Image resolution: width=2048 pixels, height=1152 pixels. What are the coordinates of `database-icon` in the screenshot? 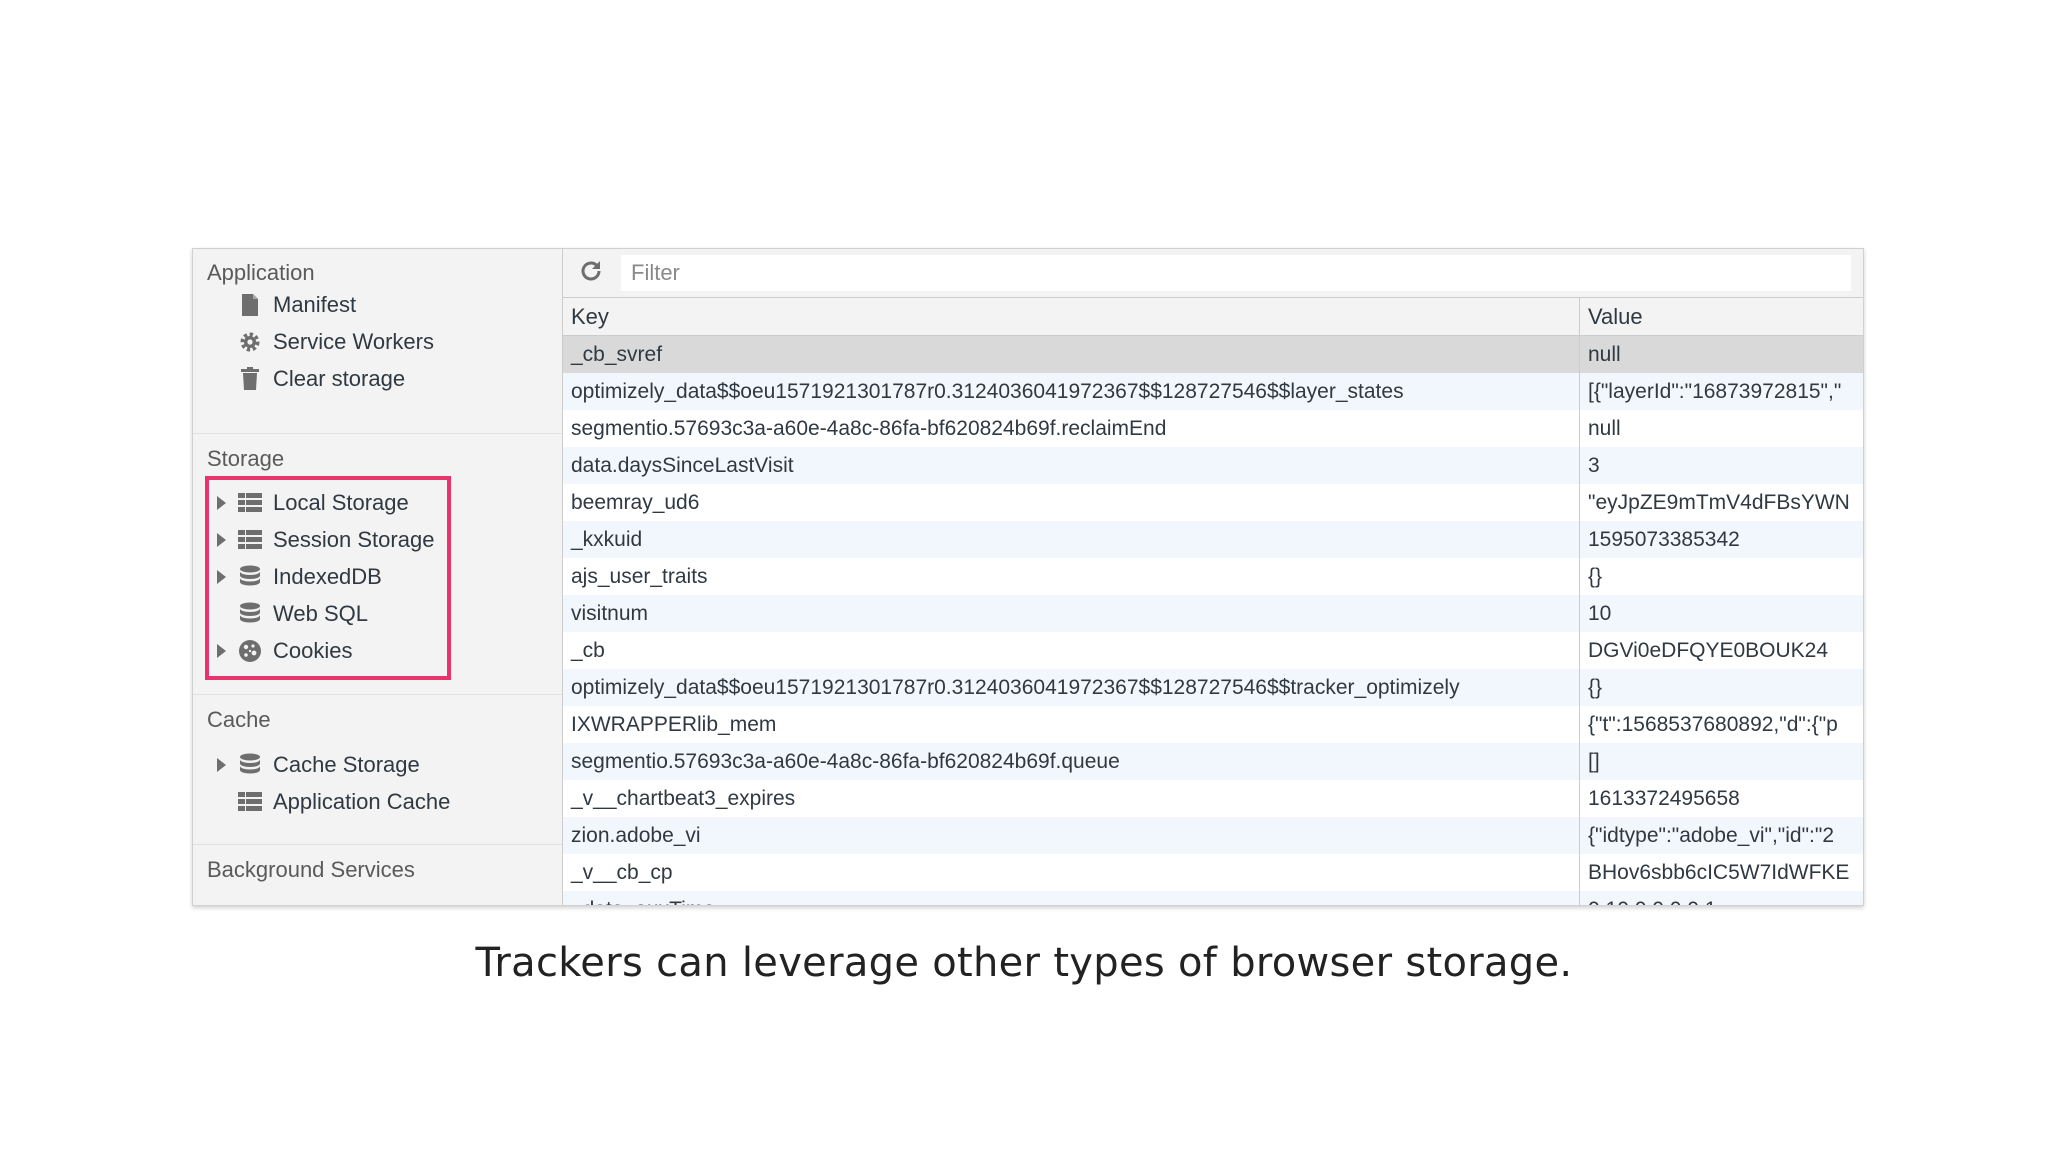 It's located at (250, 765).